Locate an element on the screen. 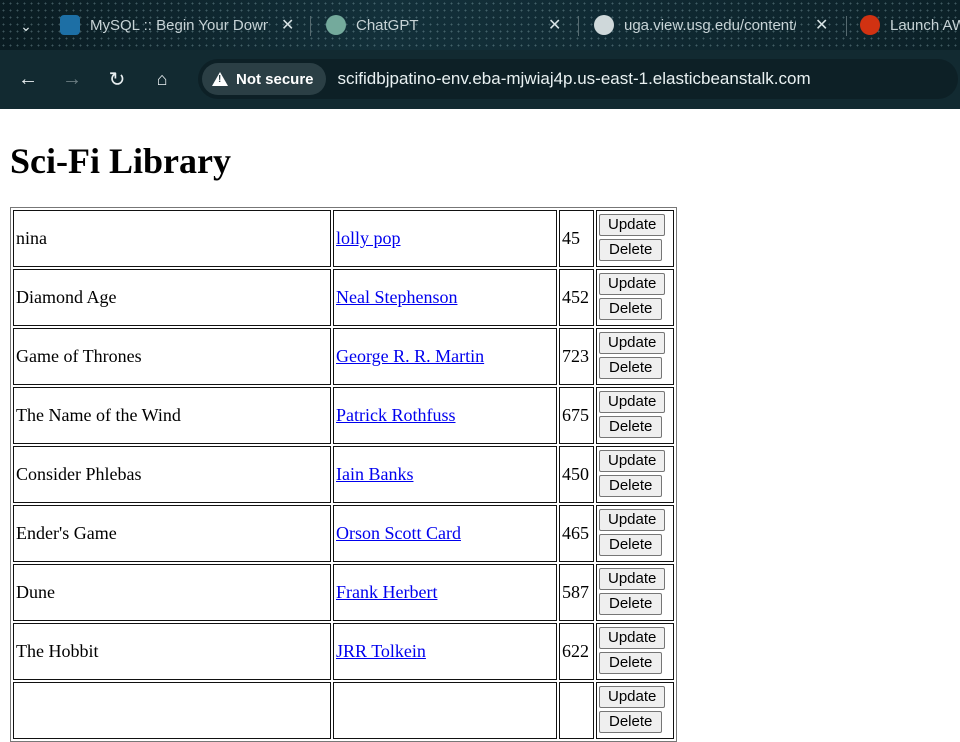 Image resolution: width=960 pixels, height=742 pixels. book-pages-cell: 452 is located at coordinates (576, 297).